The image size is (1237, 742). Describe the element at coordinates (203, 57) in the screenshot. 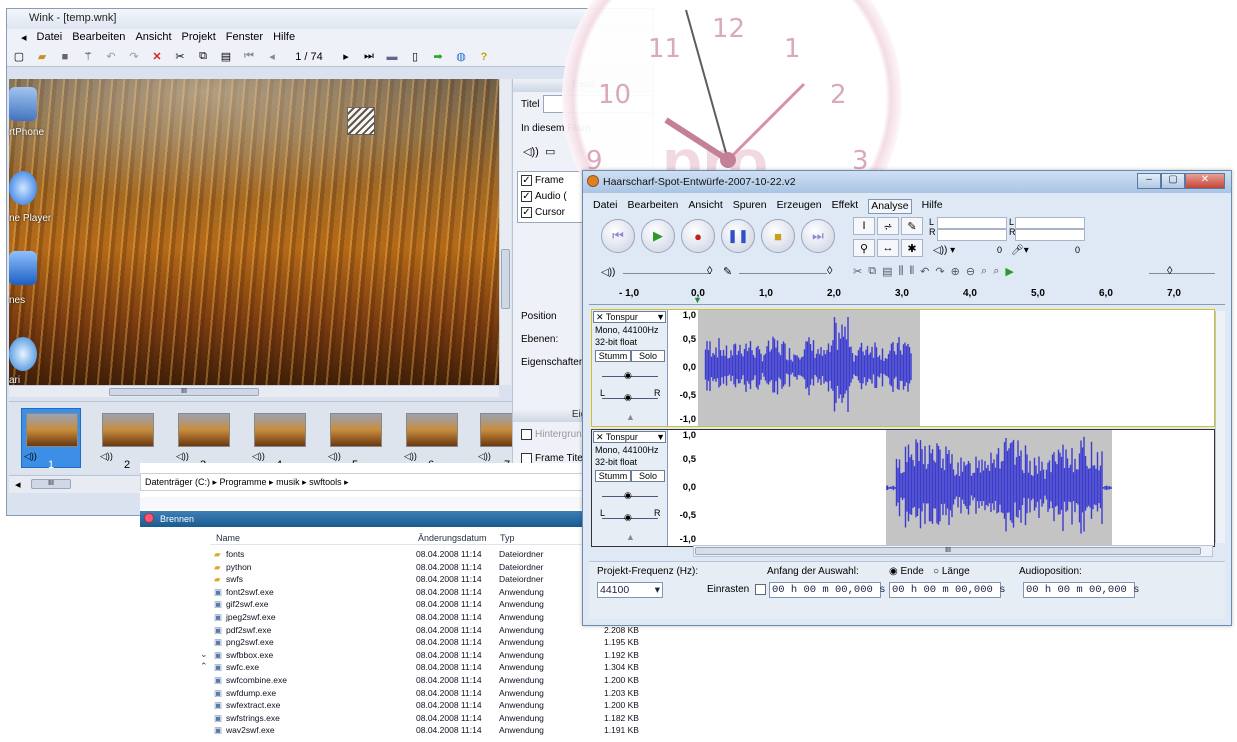

I see `copy-icon: ⧉` at that location.